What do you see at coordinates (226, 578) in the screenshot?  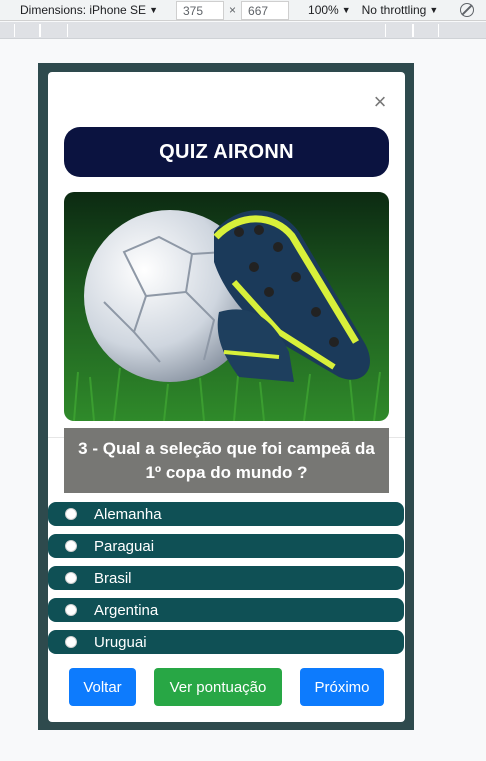 I see `option-brasil: Brasil` at bounding box center [226, 578].